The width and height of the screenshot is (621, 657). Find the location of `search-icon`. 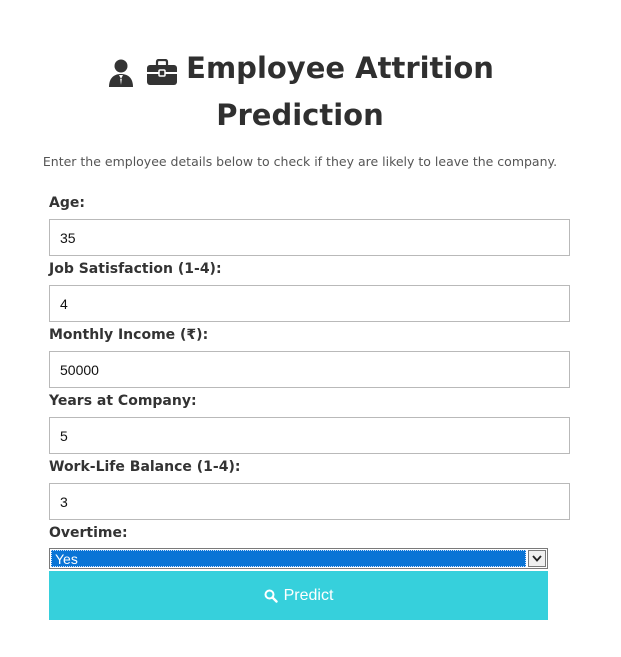

search-icon is located at coordinates (271, 596).